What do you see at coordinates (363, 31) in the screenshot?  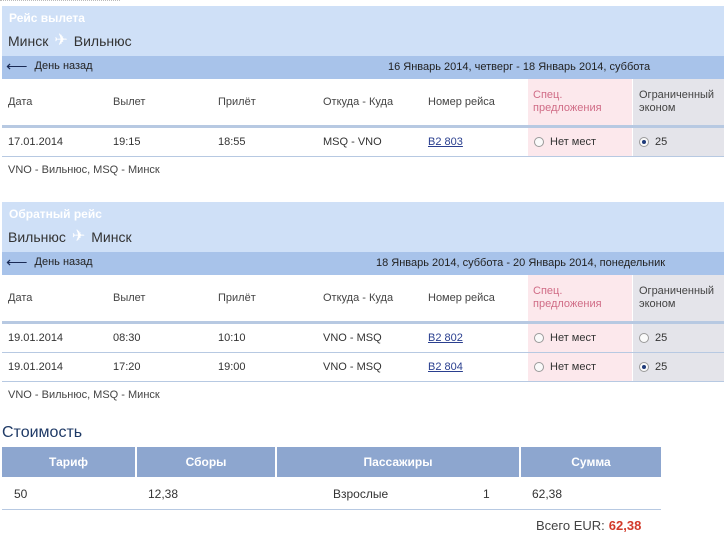 I see `outbound-header: Рейс вылета Минск ✈ Вильнюс` at bounding box center [363, 31].